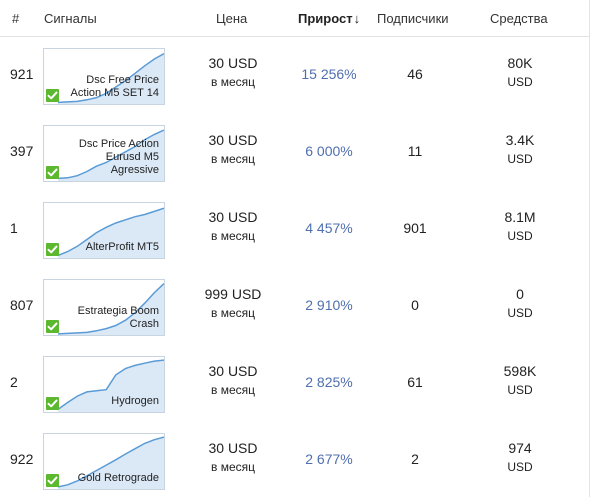  What do you see at coordinates (70, 18) in the screenshot?
I see `header-signals: Сигналы` at bounding box center [70, 18].